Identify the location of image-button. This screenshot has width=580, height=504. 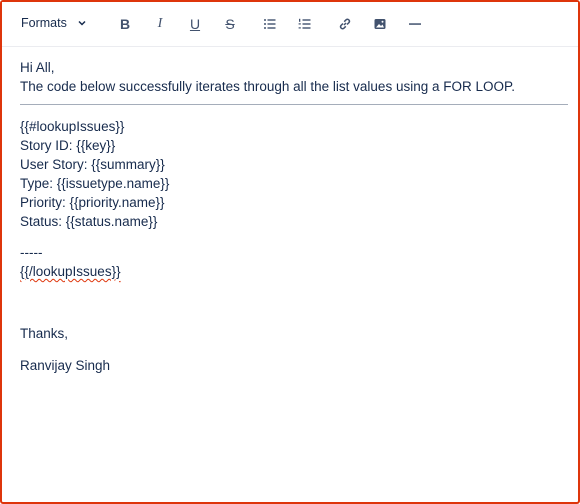
(380, 24).